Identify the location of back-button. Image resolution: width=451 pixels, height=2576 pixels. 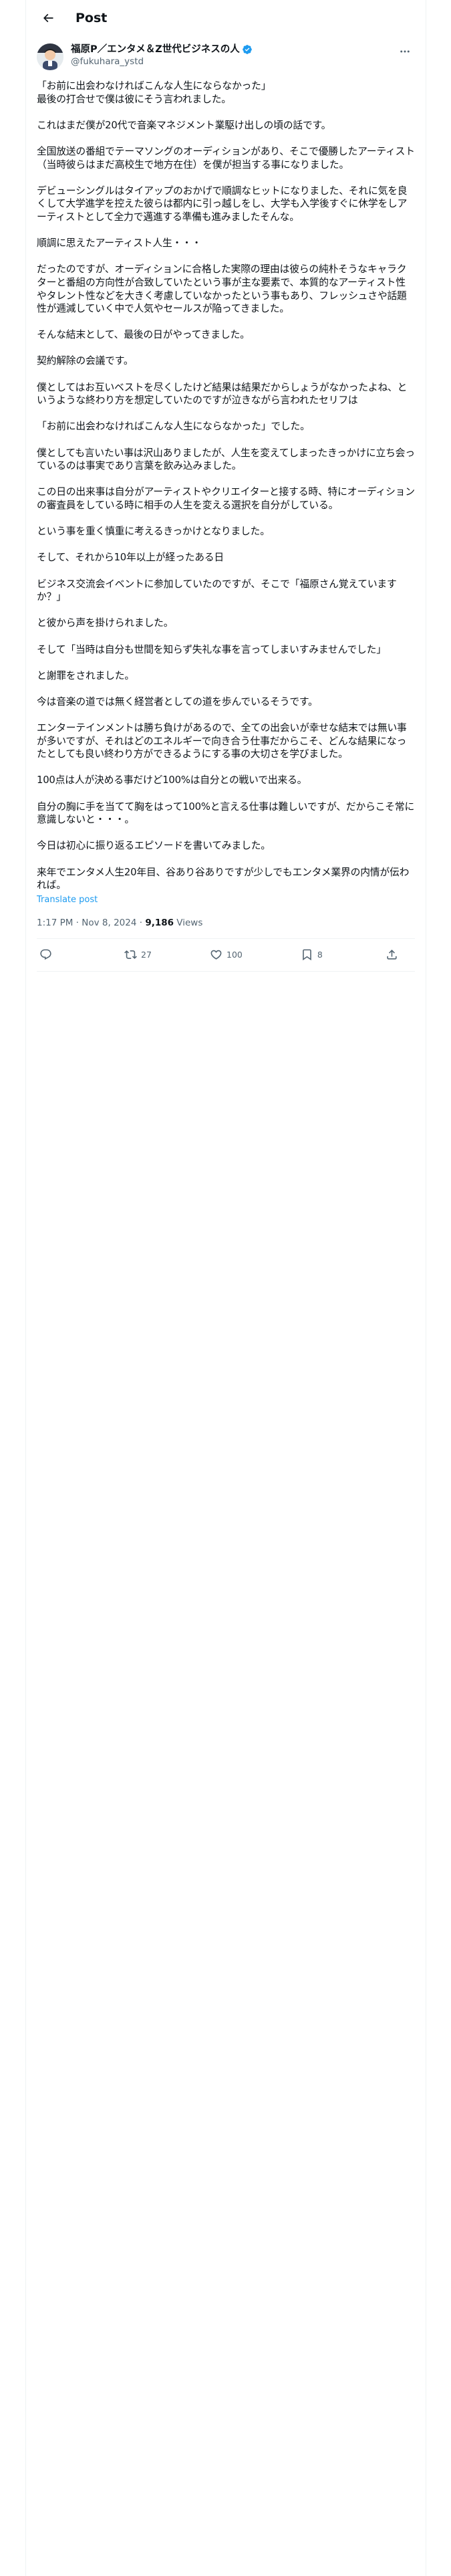
(48, 18).